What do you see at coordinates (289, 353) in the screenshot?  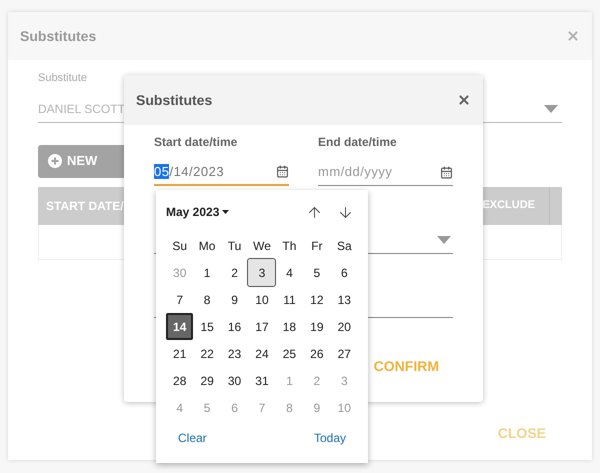 I see `day-cell: 25` at bounding box center [289, 353].